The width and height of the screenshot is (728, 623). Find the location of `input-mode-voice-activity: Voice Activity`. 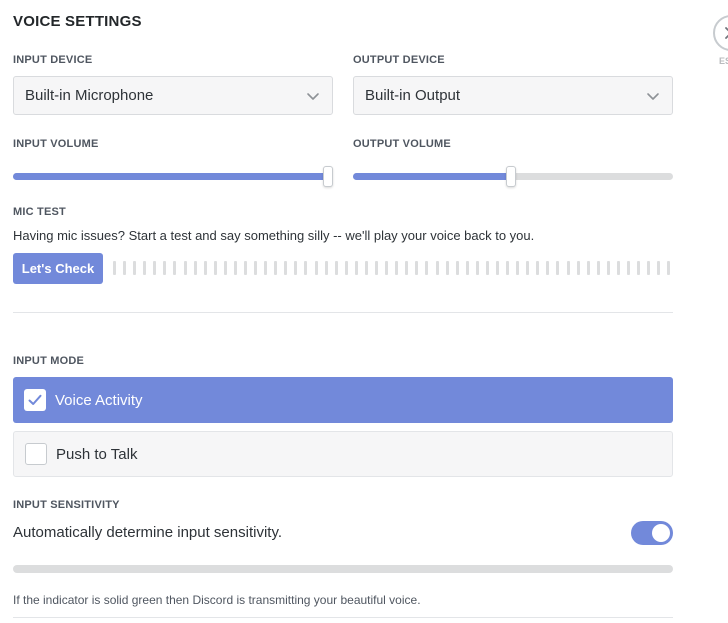

input-mode-voice-activity: Voice Activity is located at coordinates (343, 400).